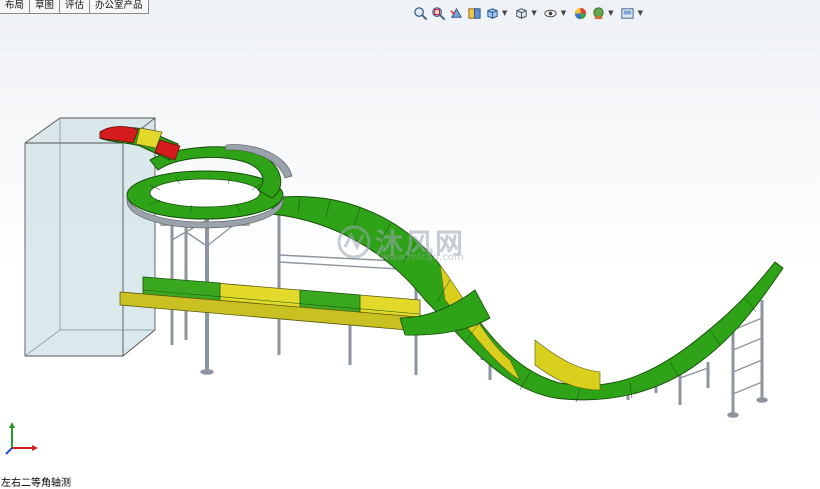  I want to click on view-orientation-label: 左右二等角轴测, so click(36, 483).